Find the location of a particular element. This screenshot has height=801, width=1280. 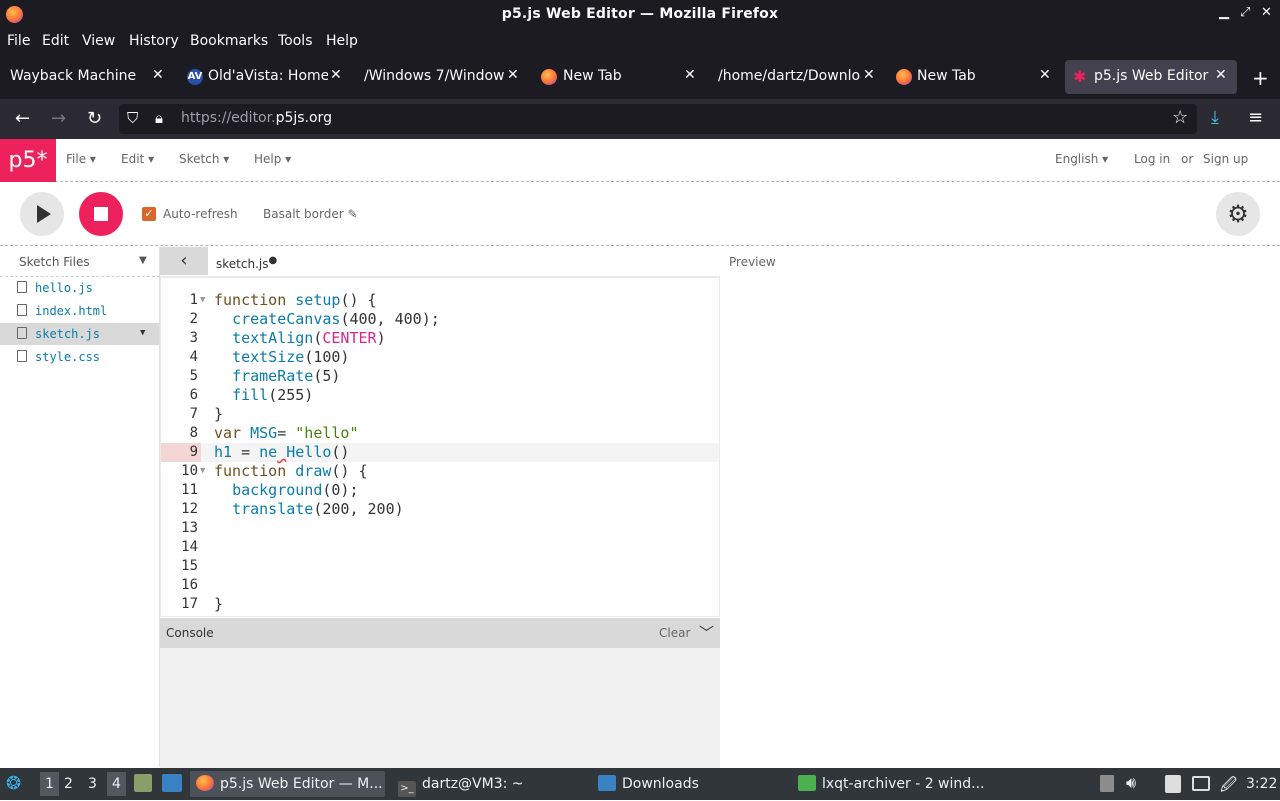

show-desktop-icon is located at coordinates (143, 783).